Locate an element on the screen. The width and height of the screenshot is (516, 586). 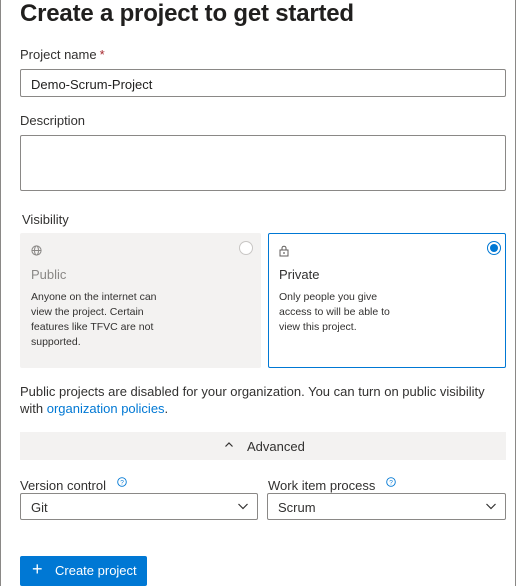
work-item-process-label: Work item process ? is located at coordinates (332, 485).